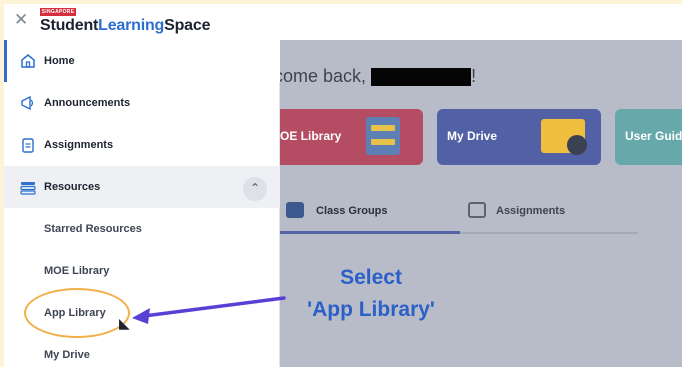  I want to click on instruction-line-1: Select, so click(371, 277).